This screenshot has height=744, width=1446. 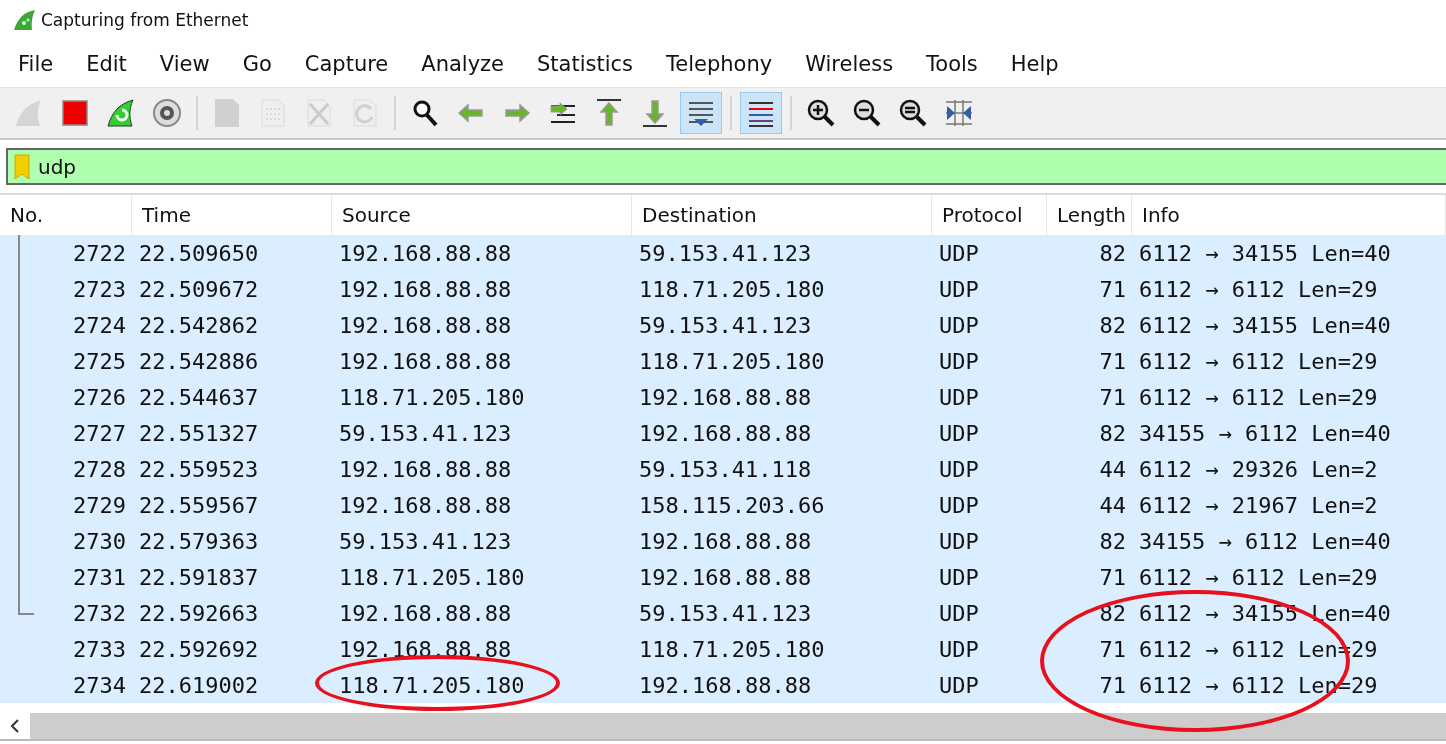 What do you see at coordinates (463, 63) in the screenshot?
I see `menu-item: Analyze` at bounding box center [463, 63].